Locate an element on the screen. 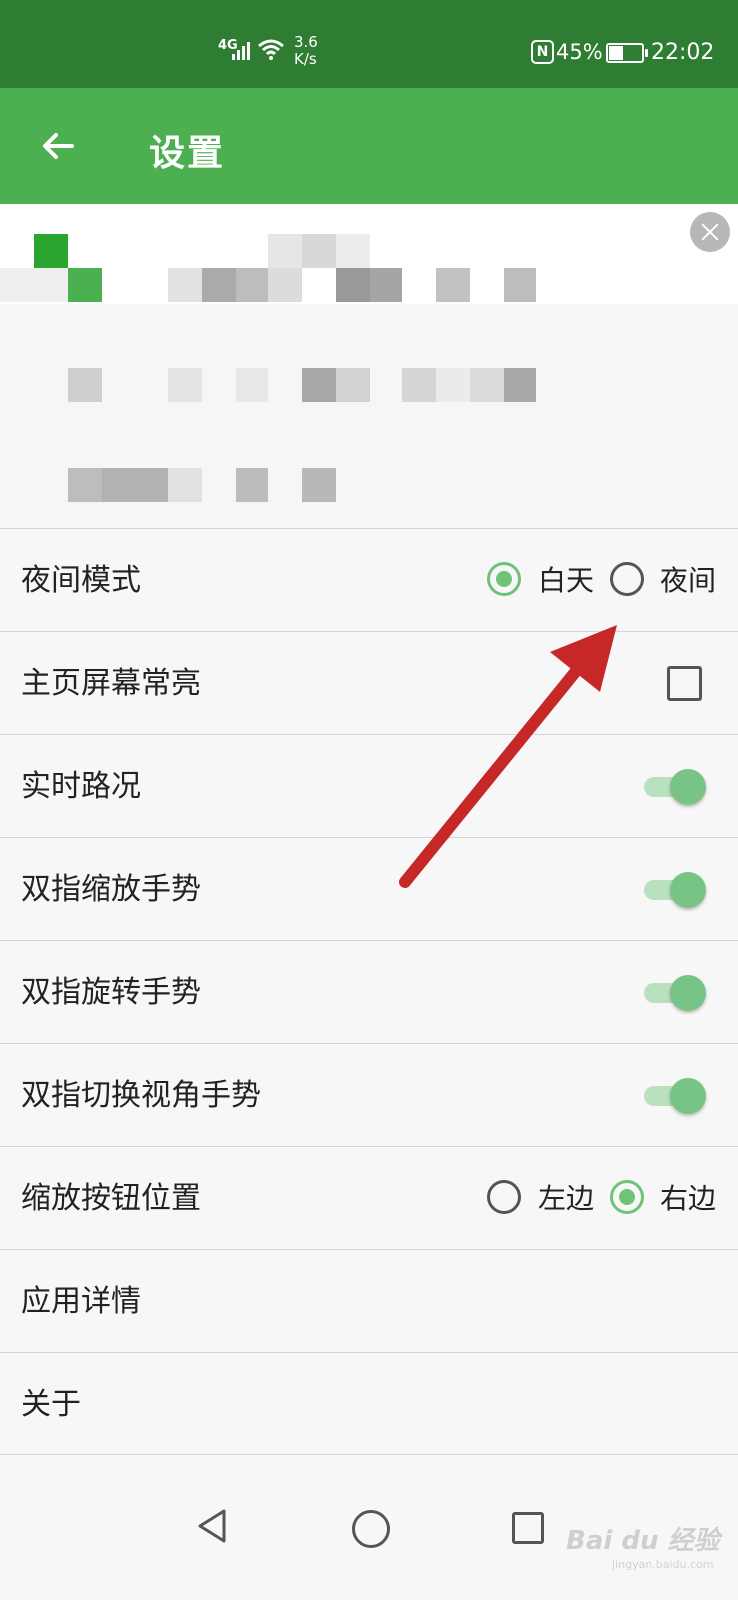 The image size is (738, 1600). pinch-zoom-toggle is located at coordinates (676, 890).